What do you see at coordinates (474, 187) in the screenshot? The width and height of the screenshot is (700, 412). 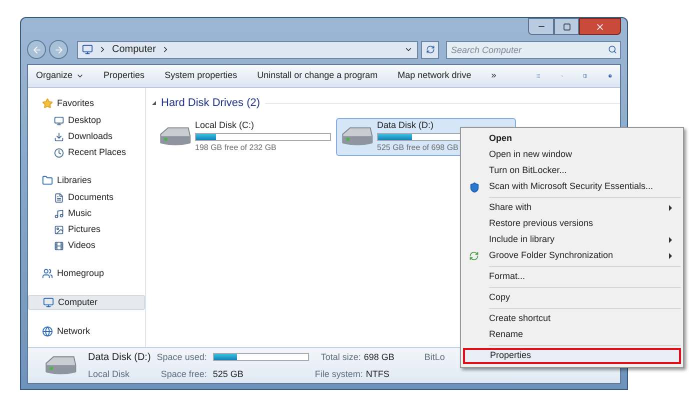 I see `shield-icon` at bounding box center [474, 187].